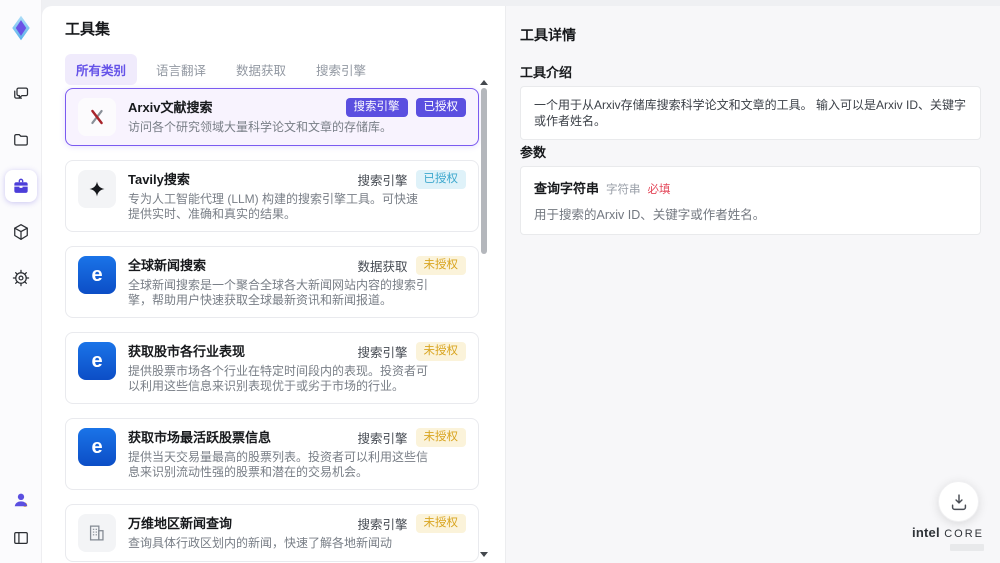 This screenshot has height=563, width=1000. I want to click on tool-name: 全球新闻搜索, so click(167, 265).